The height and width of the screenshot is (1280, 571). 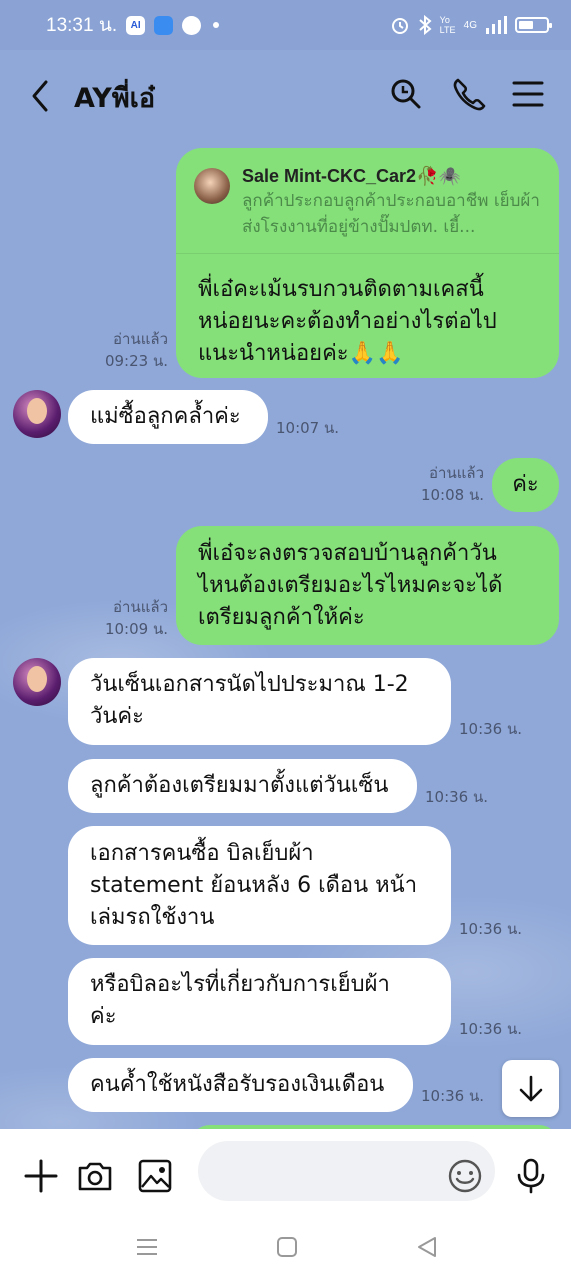 I want to click on volte-label: Yo LTE, so click(x=447, y=25).